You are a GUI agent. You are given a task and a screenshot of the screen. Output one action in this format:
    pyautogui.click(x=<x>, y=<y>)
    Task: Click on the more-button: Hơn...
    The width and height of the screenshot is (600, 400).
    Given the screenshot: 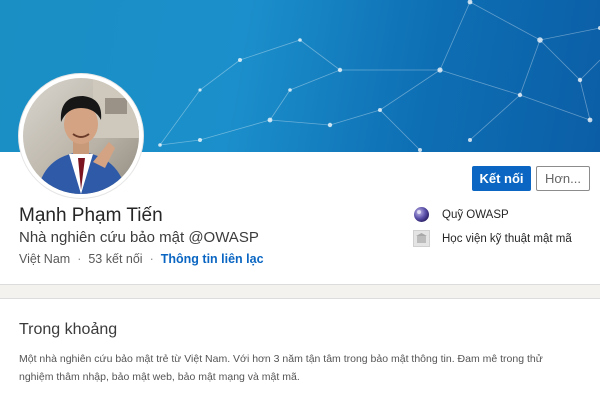 What is the action you would take?
    pyautogui.click(x=563, y=178)
    